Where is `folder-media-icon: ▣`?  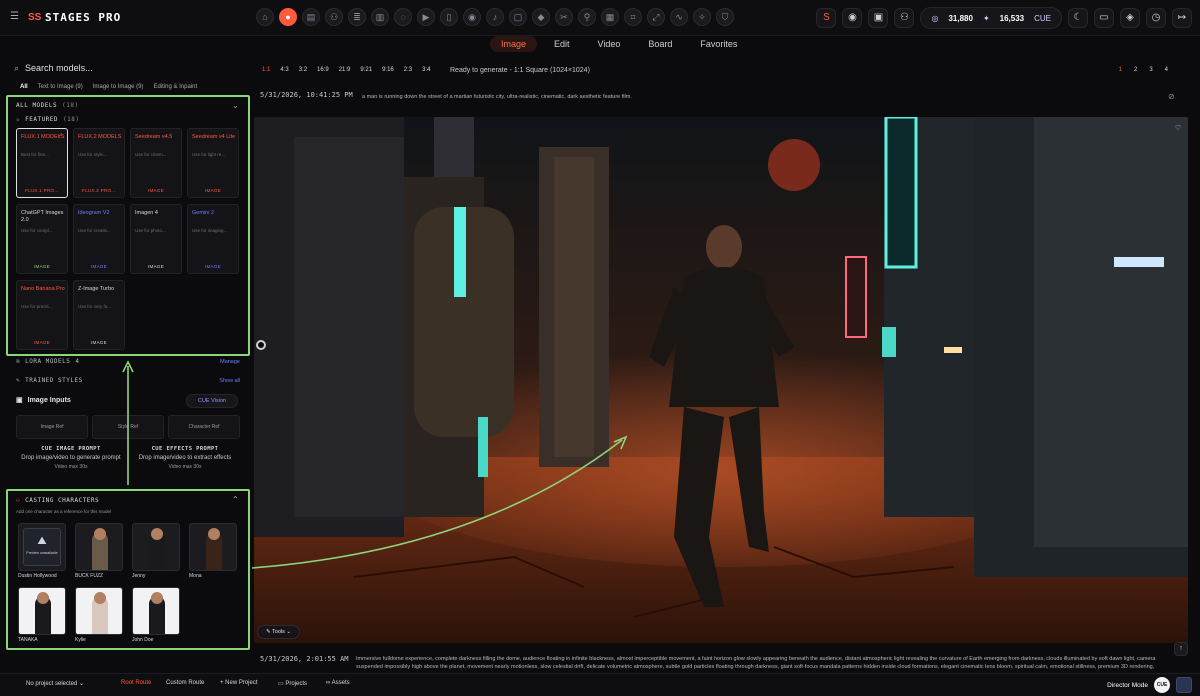 folder-media-icon: ▣ is located at coordinates (878, 18).